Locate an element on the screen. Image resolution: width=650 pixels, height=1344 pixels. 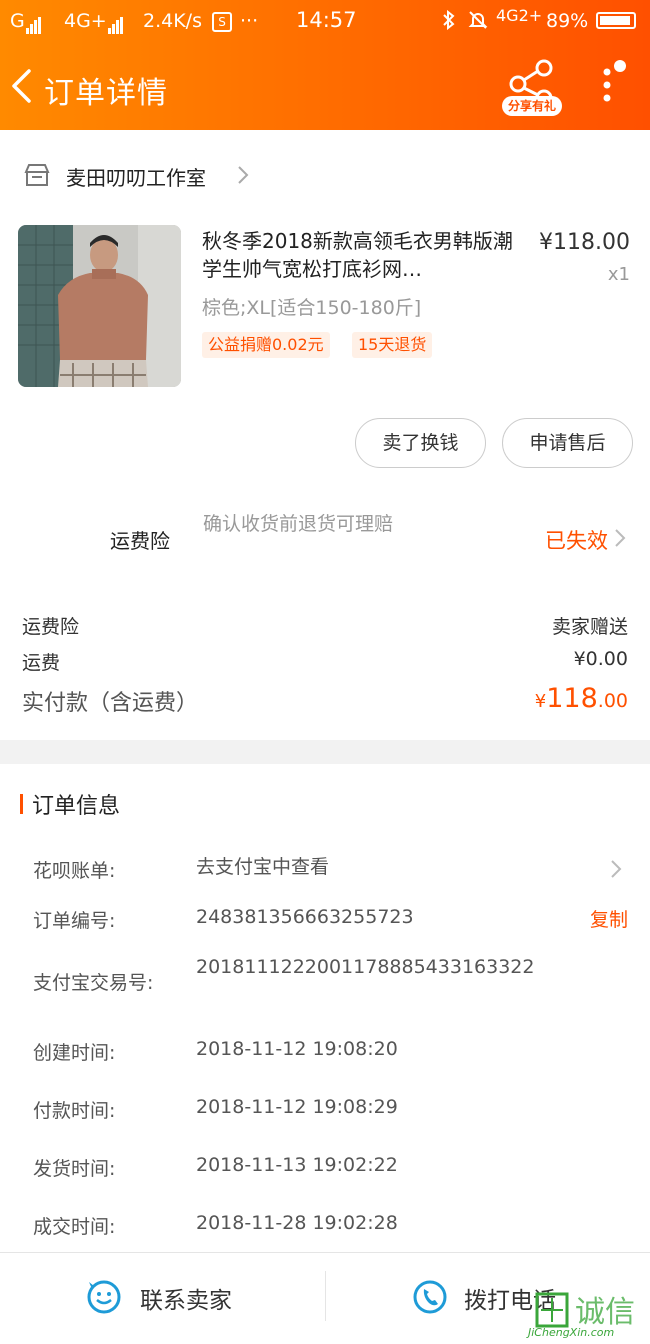
info-key: 花呗账单: is located at coordinates (74, 871).